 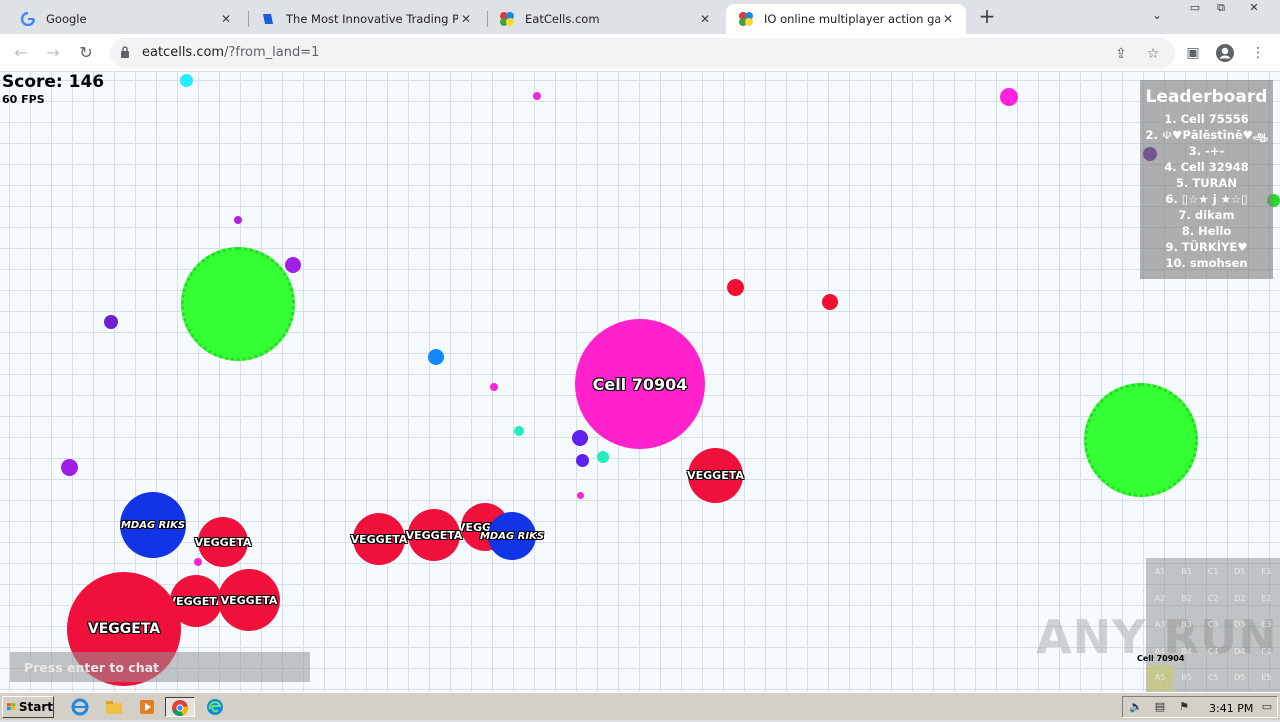 I want to click on cell-name-label: MDAG RIKS, so click(x=153, y=525).